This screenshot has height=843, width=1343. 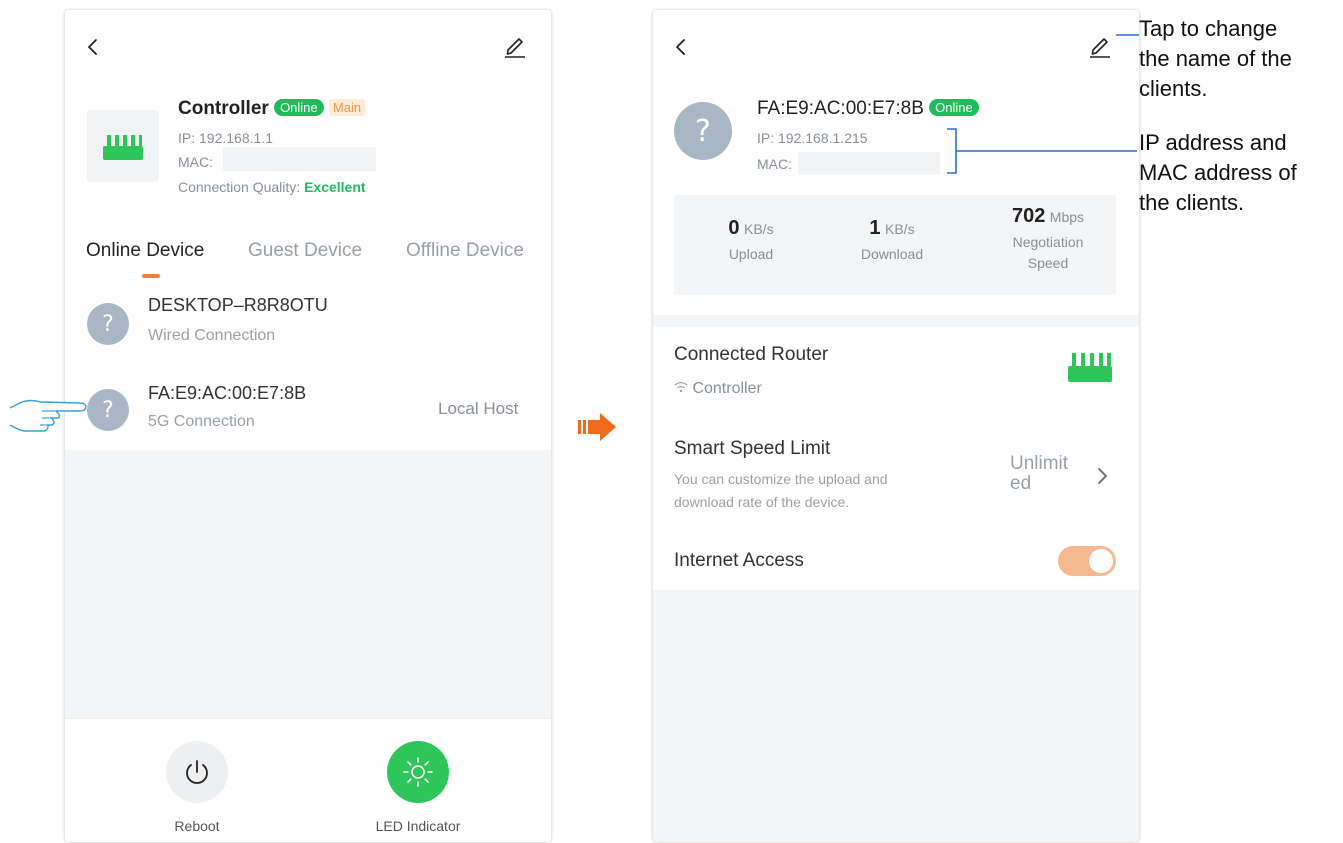 I want to click on upload-unit: KB/s, so click(x=759, y=229).